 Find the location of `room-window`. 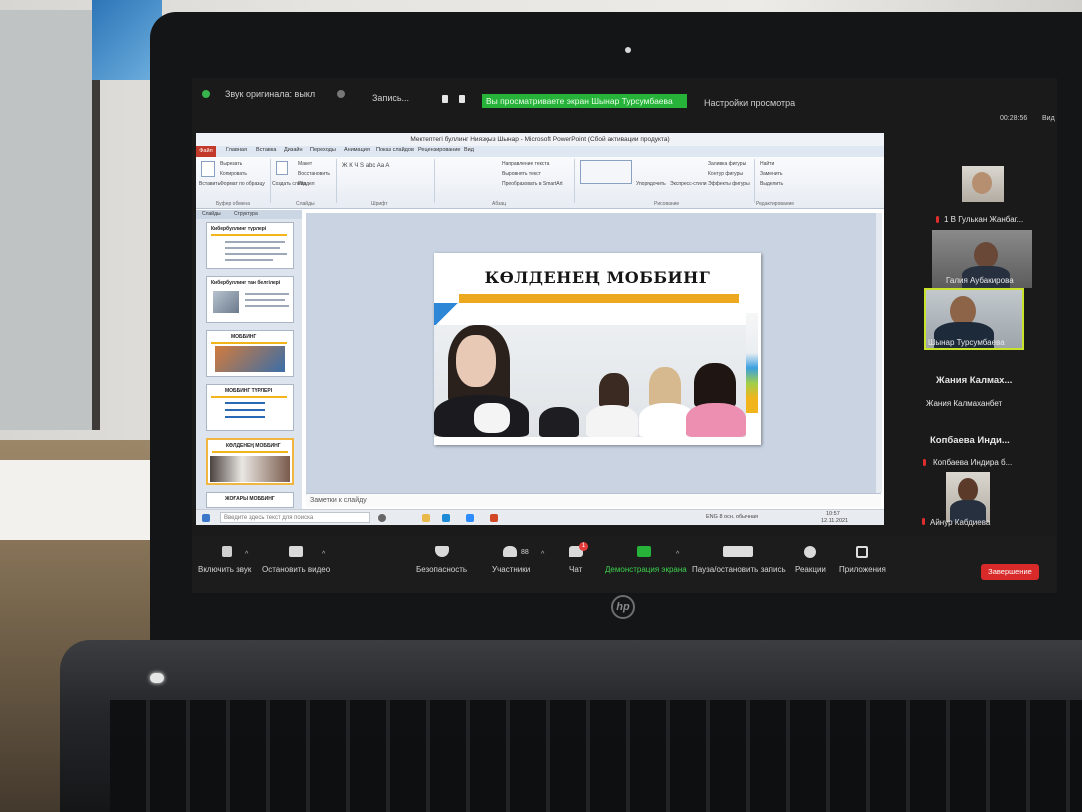

room-window is located at coordinates (50, 220).